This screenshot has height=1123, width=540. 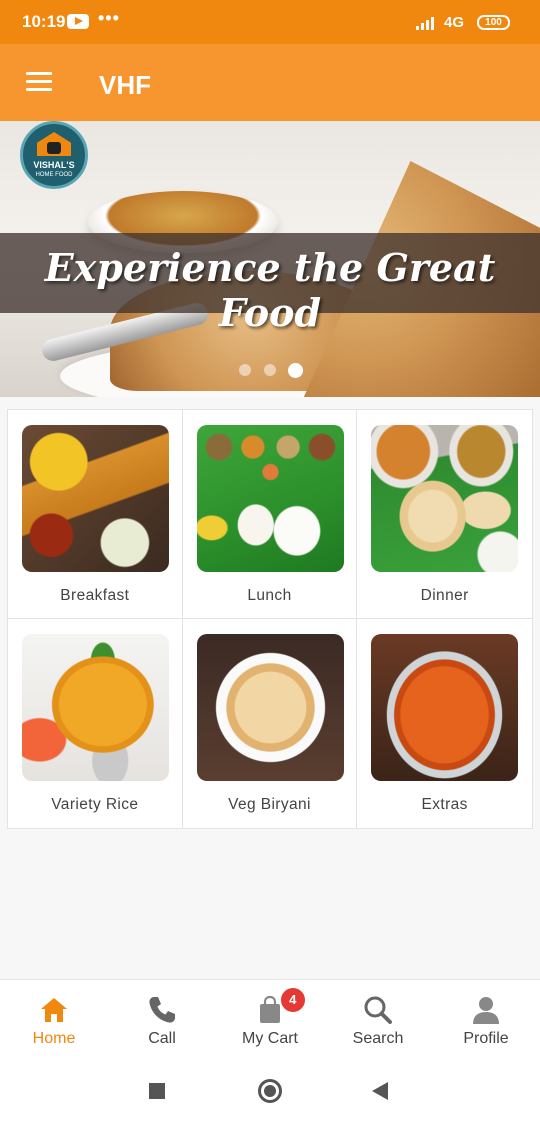 What do you see at coordinates (95, 498) in the screenshot?
I see `breakfast-image` at bounding box center [95, 498].